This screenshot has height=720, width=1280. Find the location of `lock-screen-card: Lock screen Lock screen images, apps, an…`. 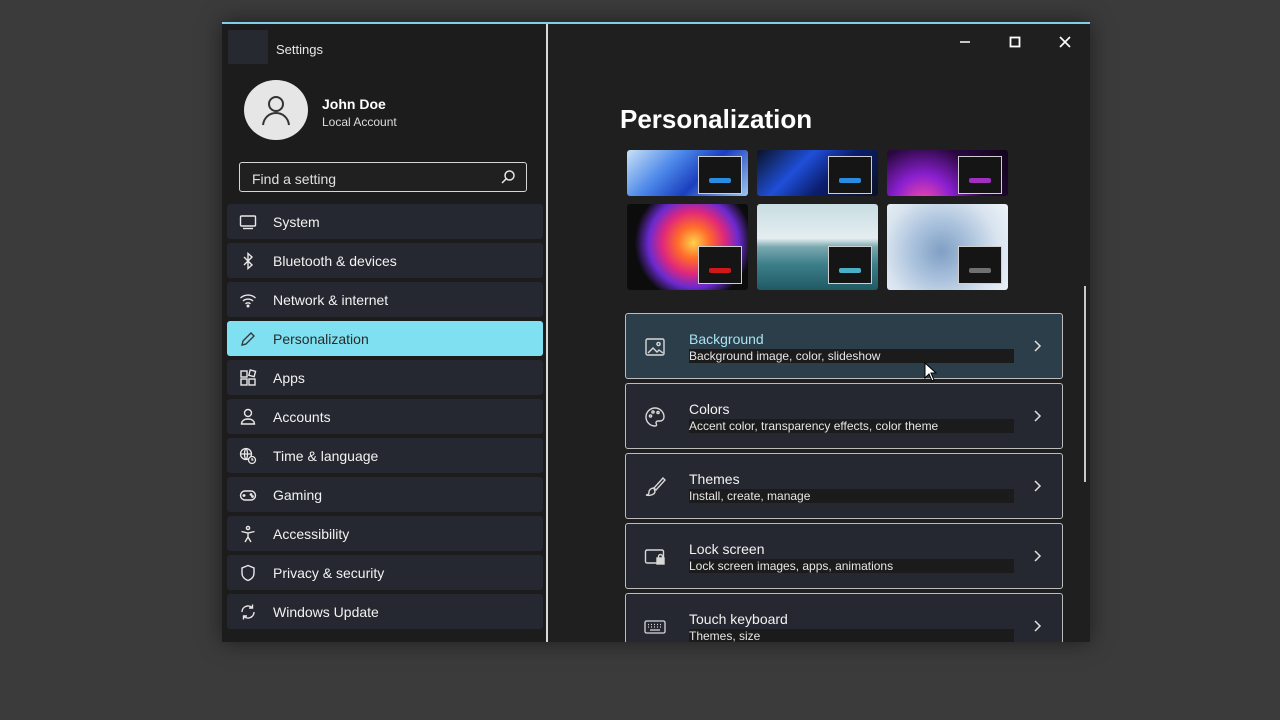

lock-screen-card: Lock screen Lock screen images, apps, an… is located at coordinates (844, 556).